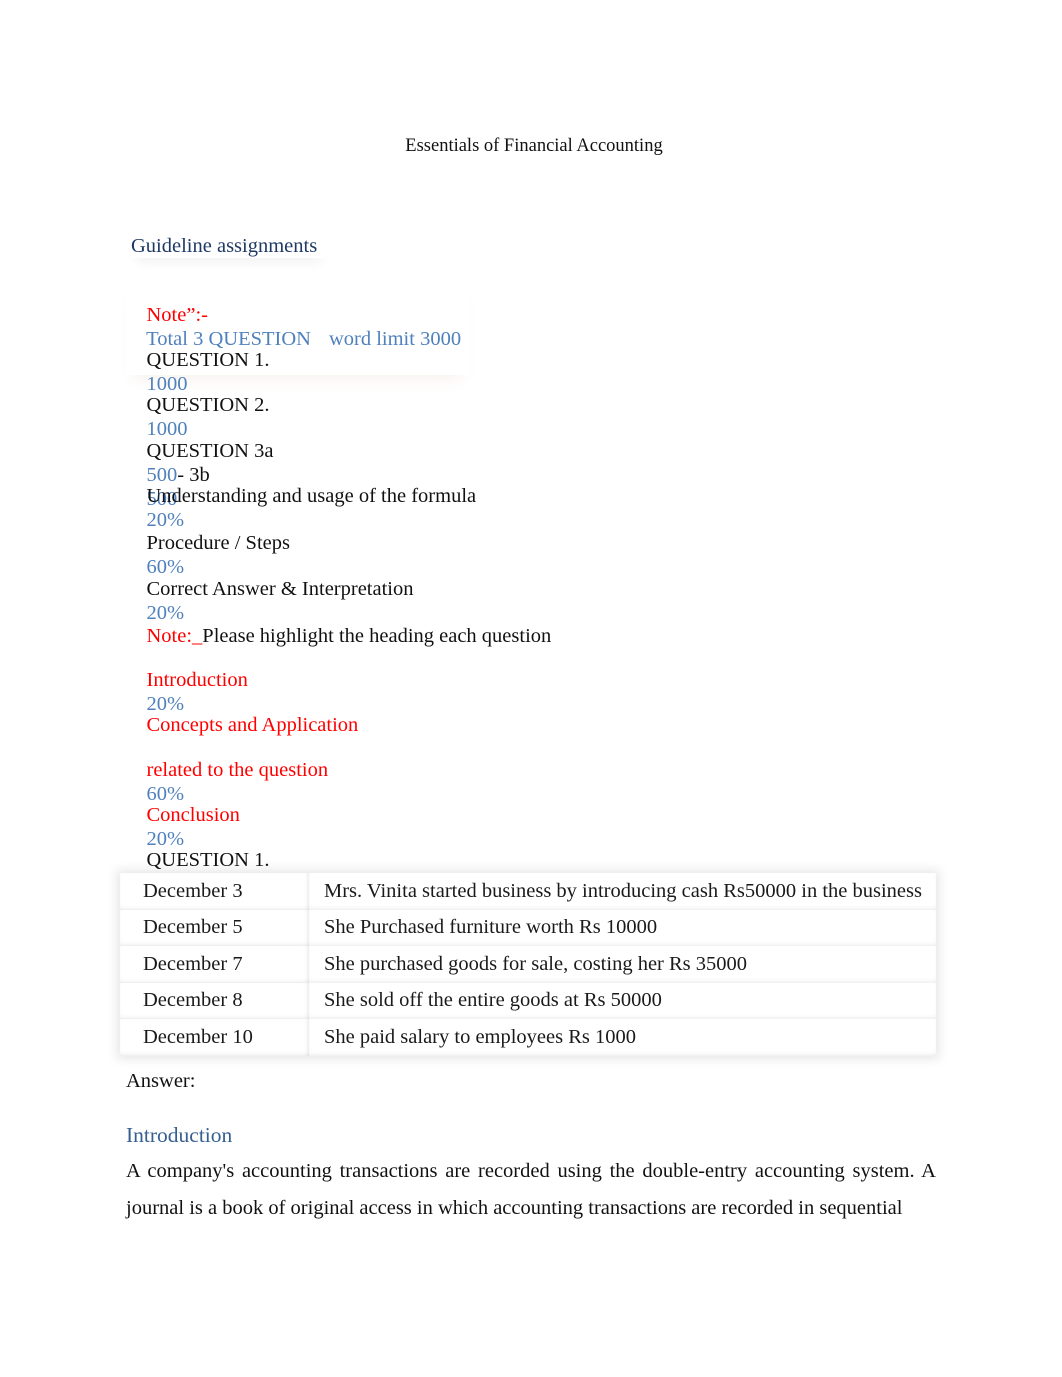 This screenshot has width=1062, height=1377. I want to click on document-title: Essentials of Financial Accounting, so click(534, 146).